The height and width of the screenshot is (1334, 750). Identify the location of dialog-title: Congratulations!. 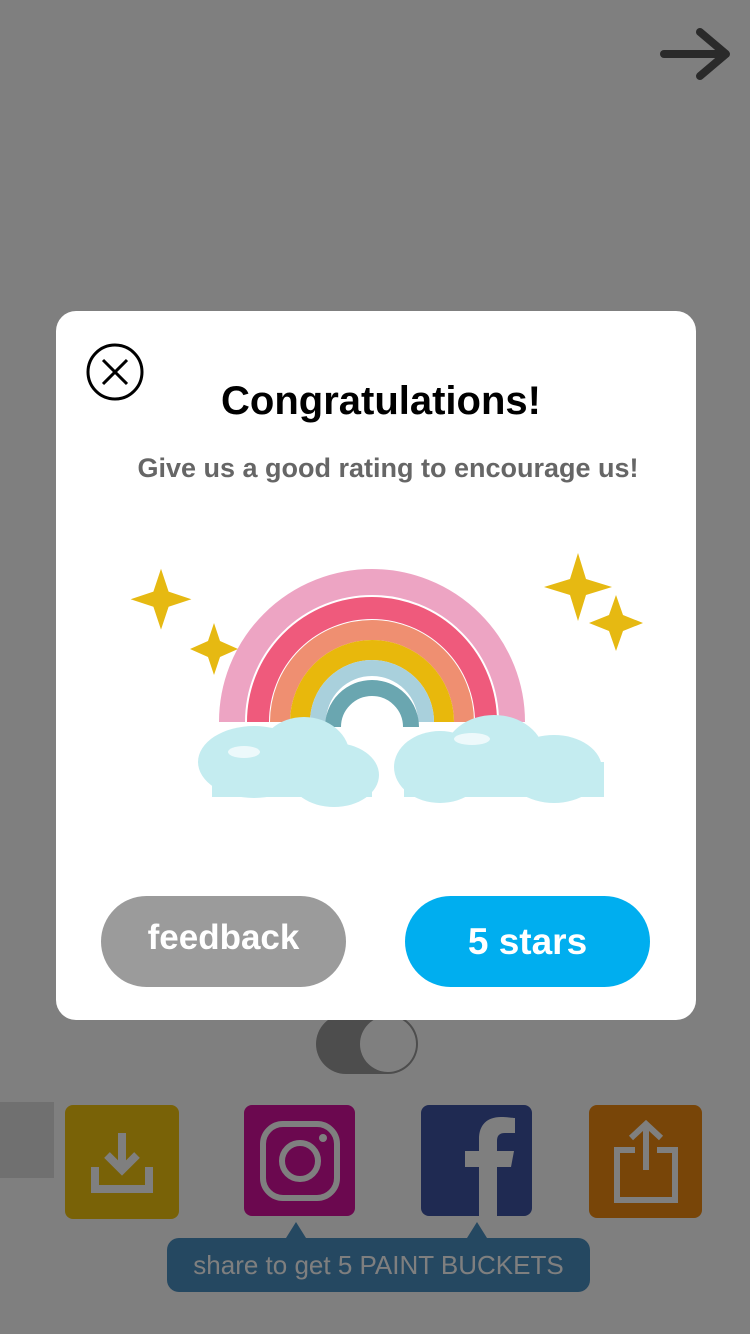
(381, 401).